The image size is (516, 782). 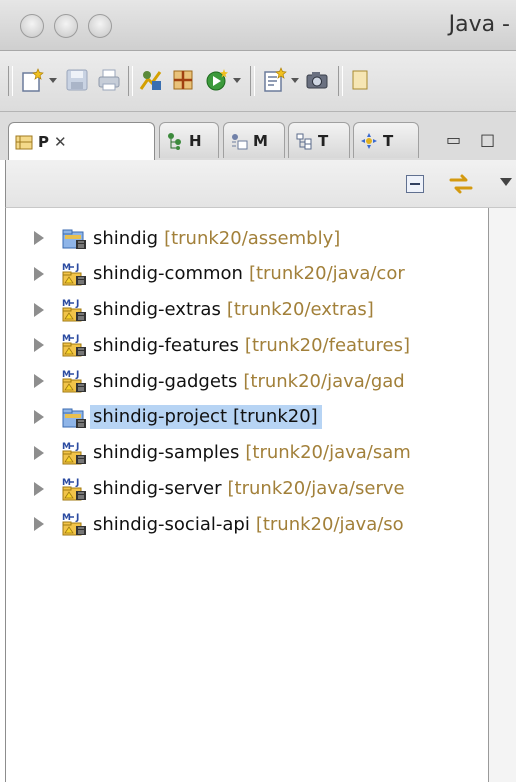 I want to click on hierarchy-icon, so click(x=174, y=141).